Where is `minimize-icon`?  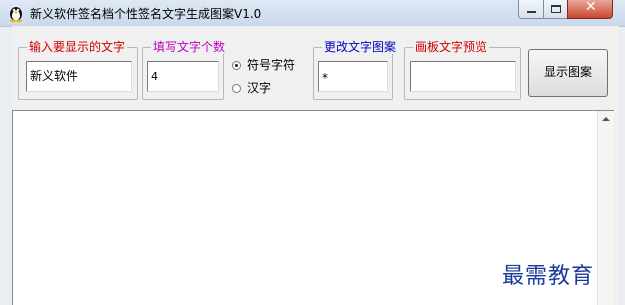
minimize-icon is located at coordinates (531, 12).